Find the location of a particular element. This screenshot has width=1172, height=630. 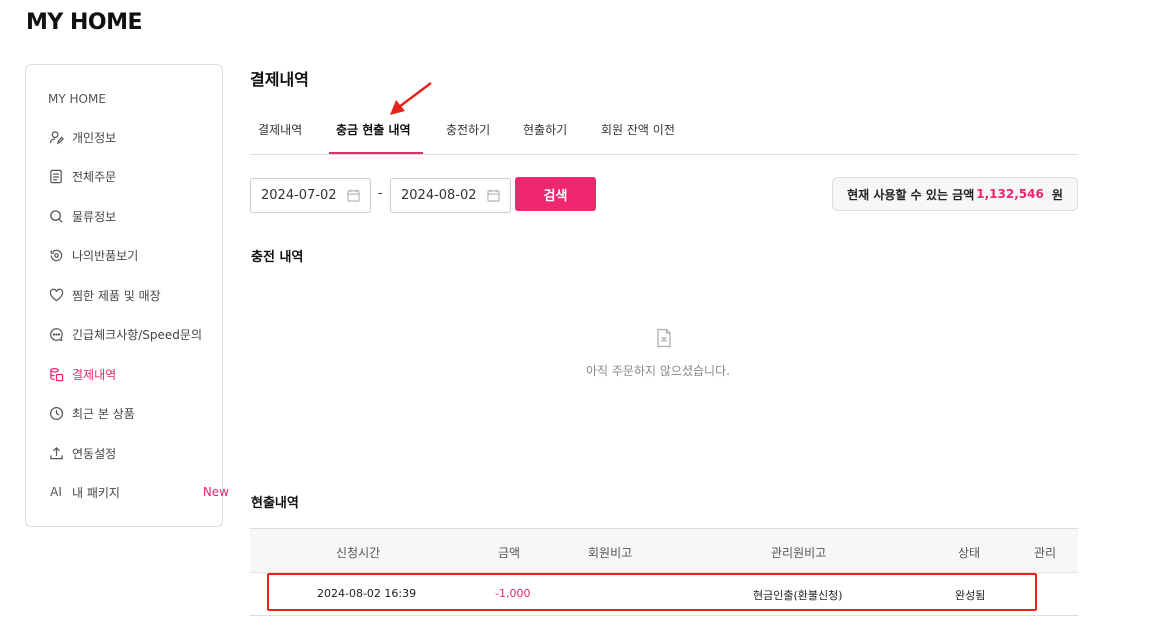

section-heading: 결제내역 is located at coordinates (279, 79).